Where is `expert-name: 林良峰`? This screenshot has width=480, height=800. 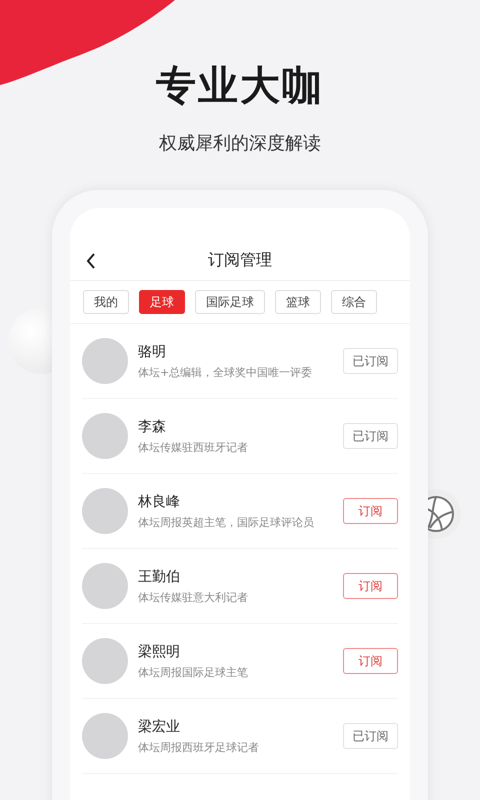 expert-name: 林良峰 is located at coordinates (159, 501).